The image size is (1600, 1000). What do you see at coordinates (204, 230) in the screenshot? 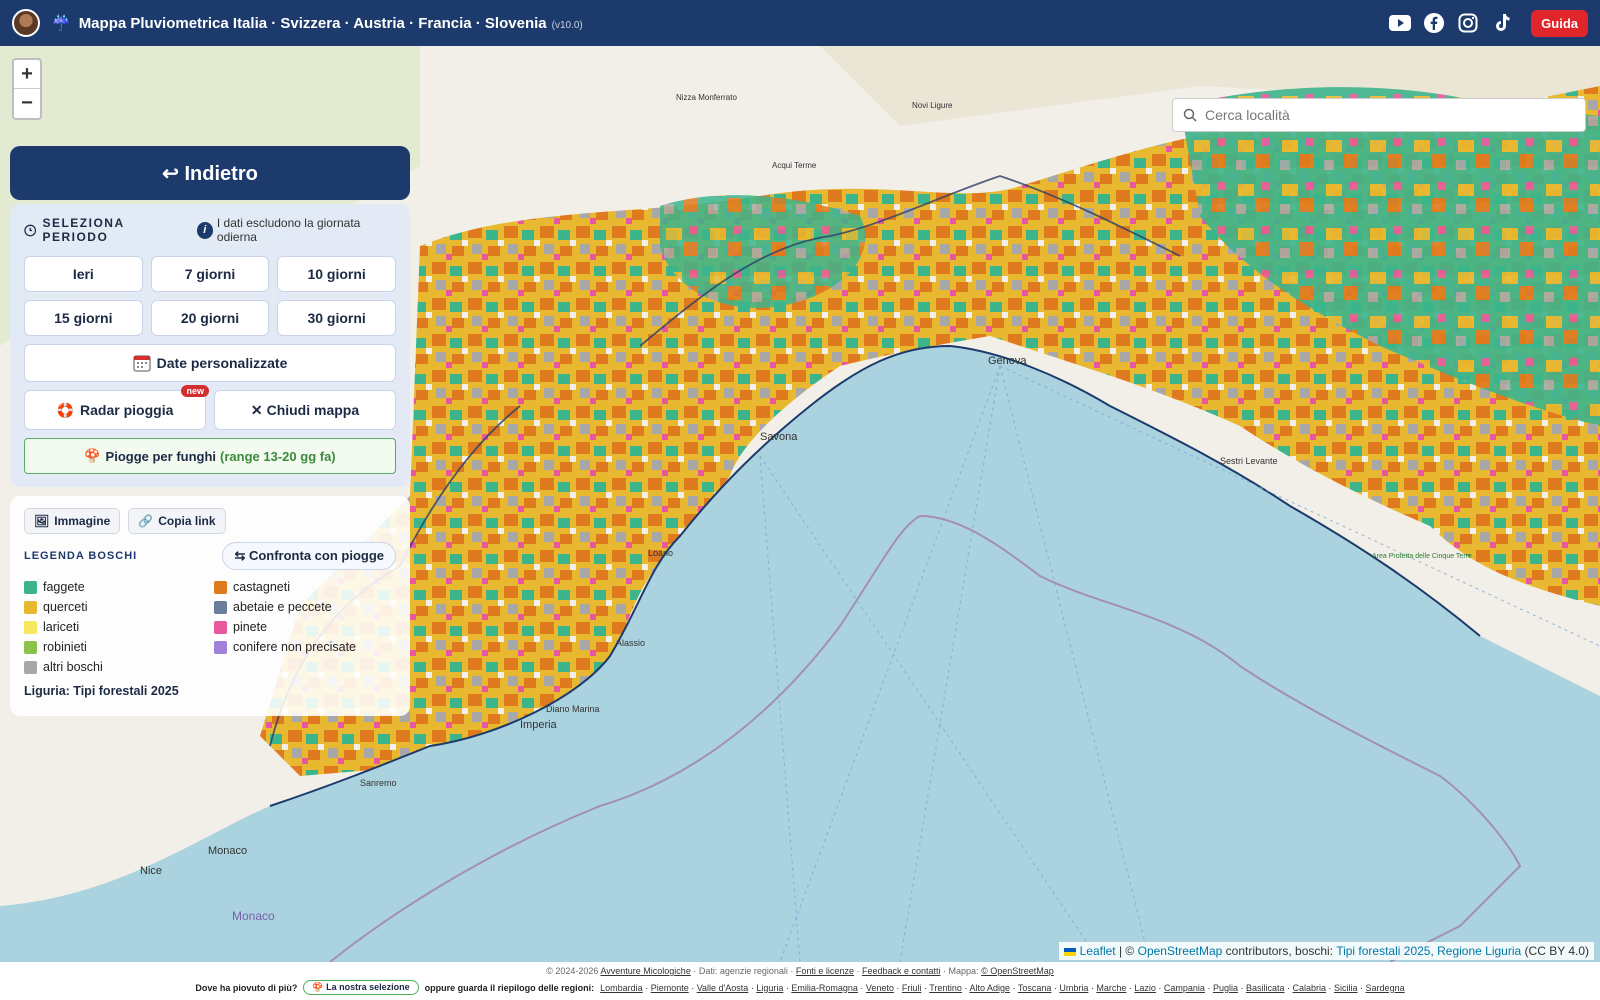
I see `info-icon: i` at bounding box center [204, 230].